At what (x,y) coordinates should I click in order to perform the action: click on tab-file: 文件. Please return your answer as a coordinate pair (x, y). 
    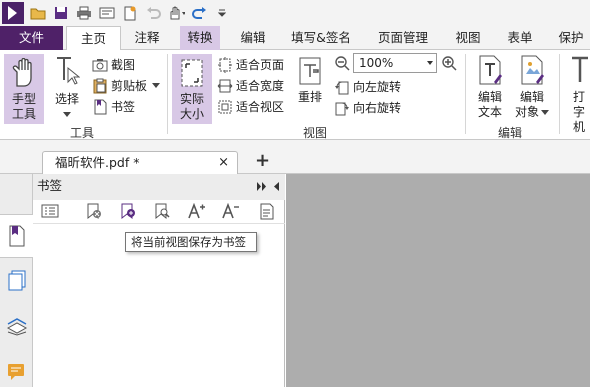
    Looking at the image, I should click on (31, 38).